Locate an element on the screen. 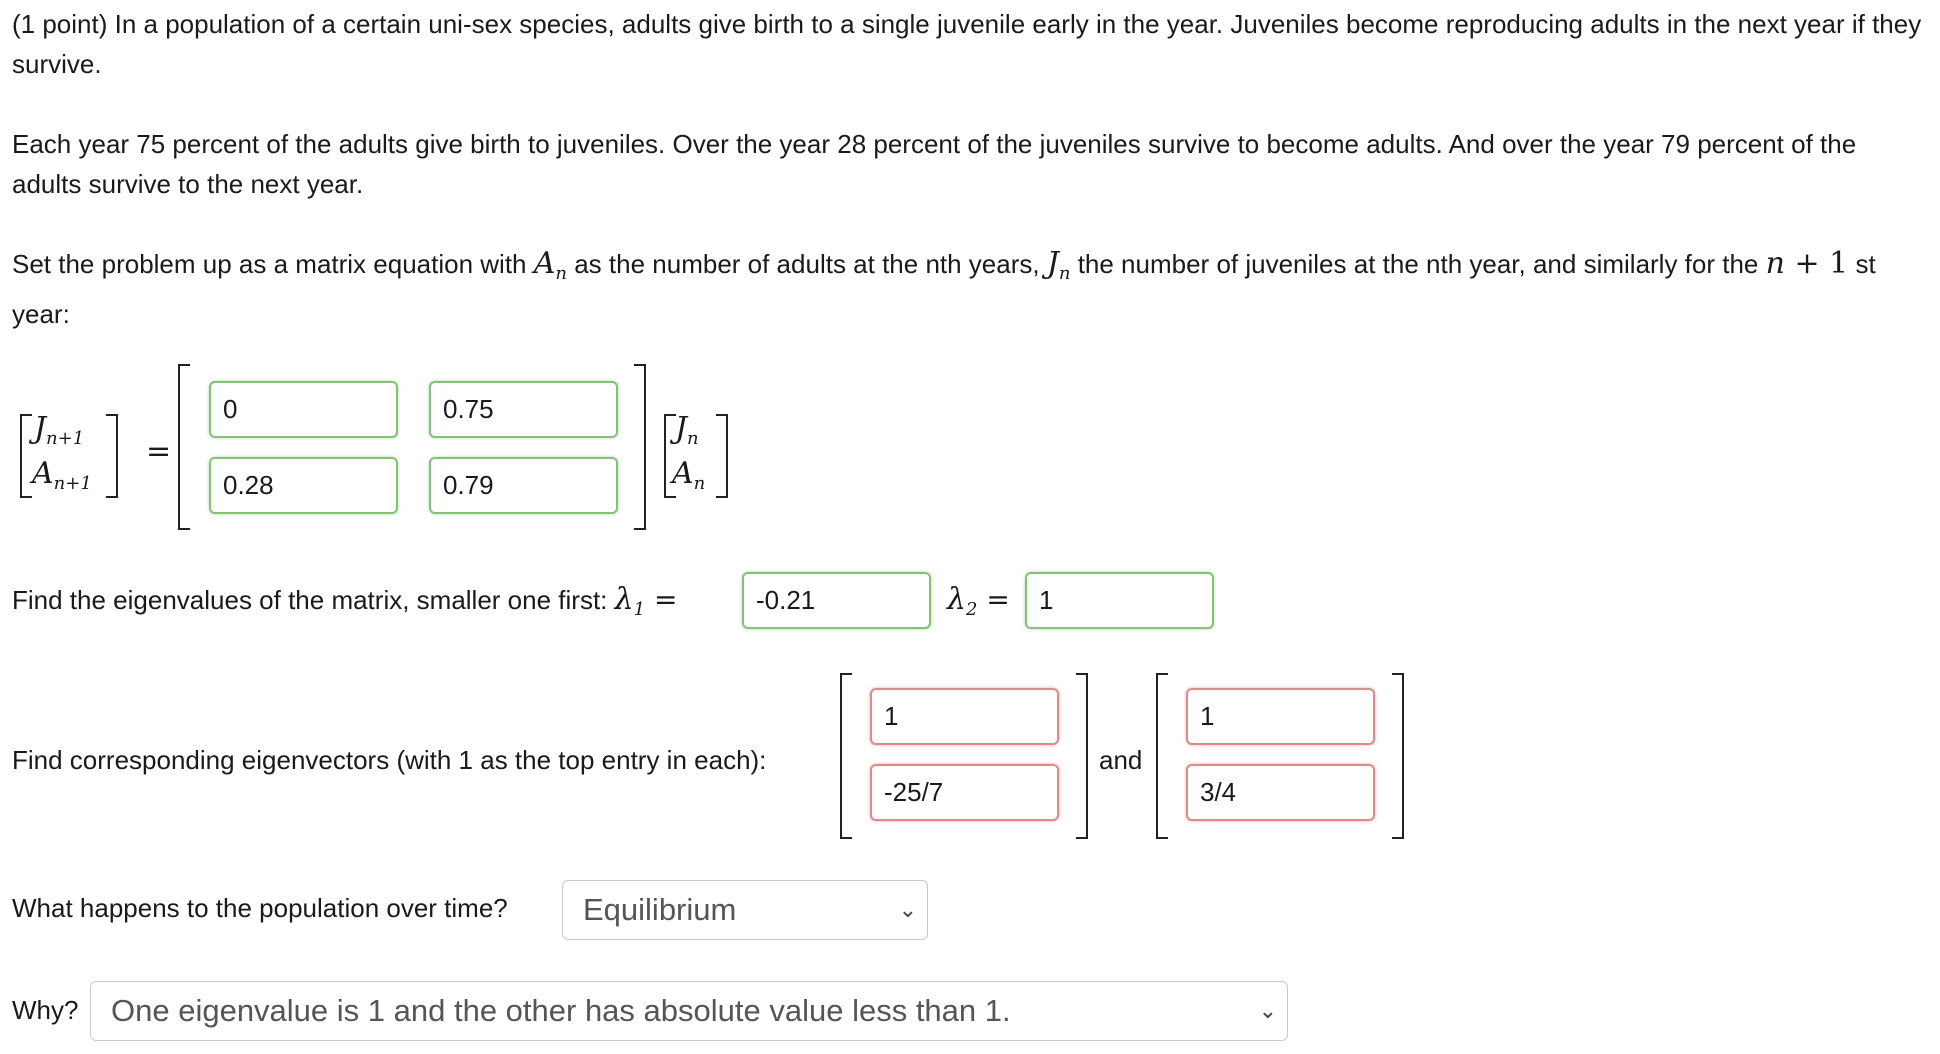 Image resolution: width=1940 pixels, height=1054 pixels. lhs-right-bracket is located at coordinates (112, 456).